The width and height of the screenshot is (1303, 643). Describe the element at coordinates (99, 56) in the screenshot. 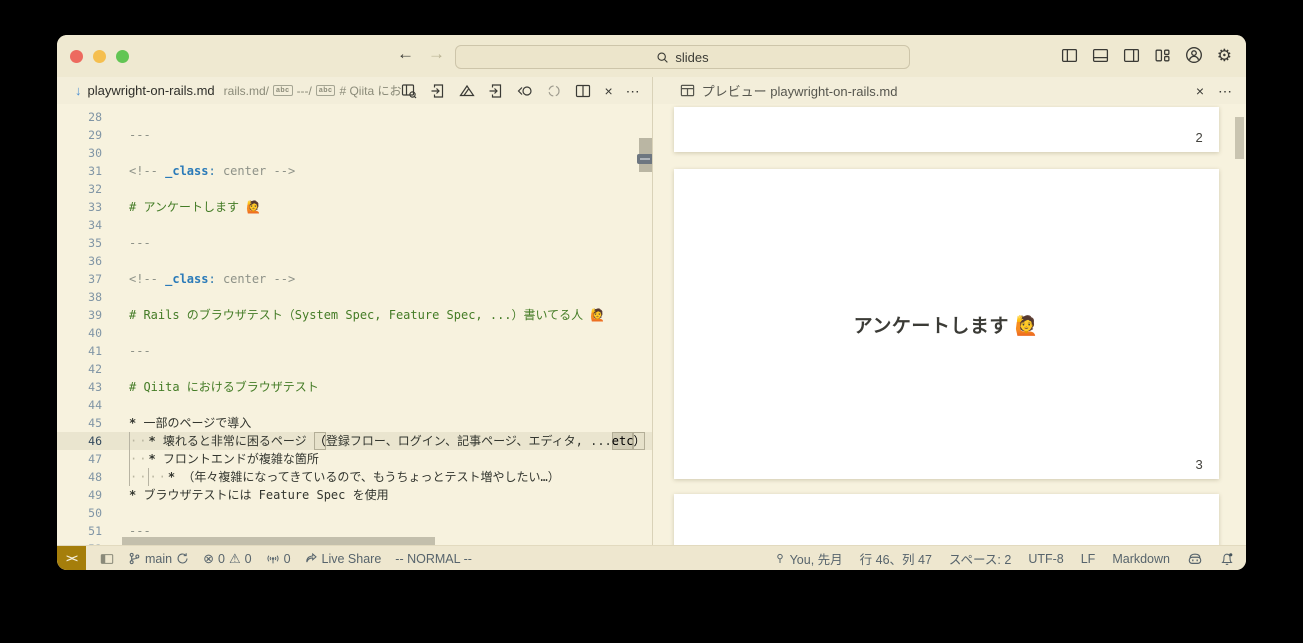

I see `minimize-window-button` at that location.